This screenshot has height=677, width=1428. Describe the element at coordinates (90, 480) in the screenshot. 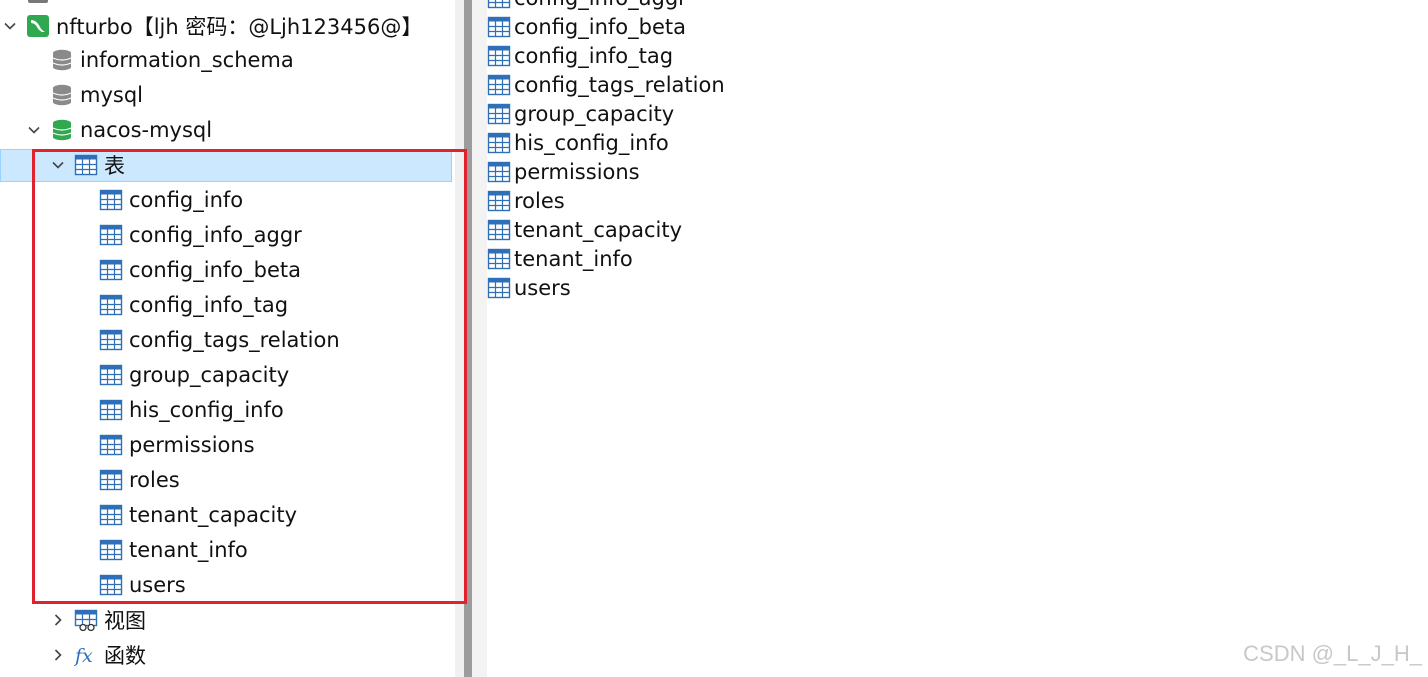

I see `tree-item-table: roles` at that location.